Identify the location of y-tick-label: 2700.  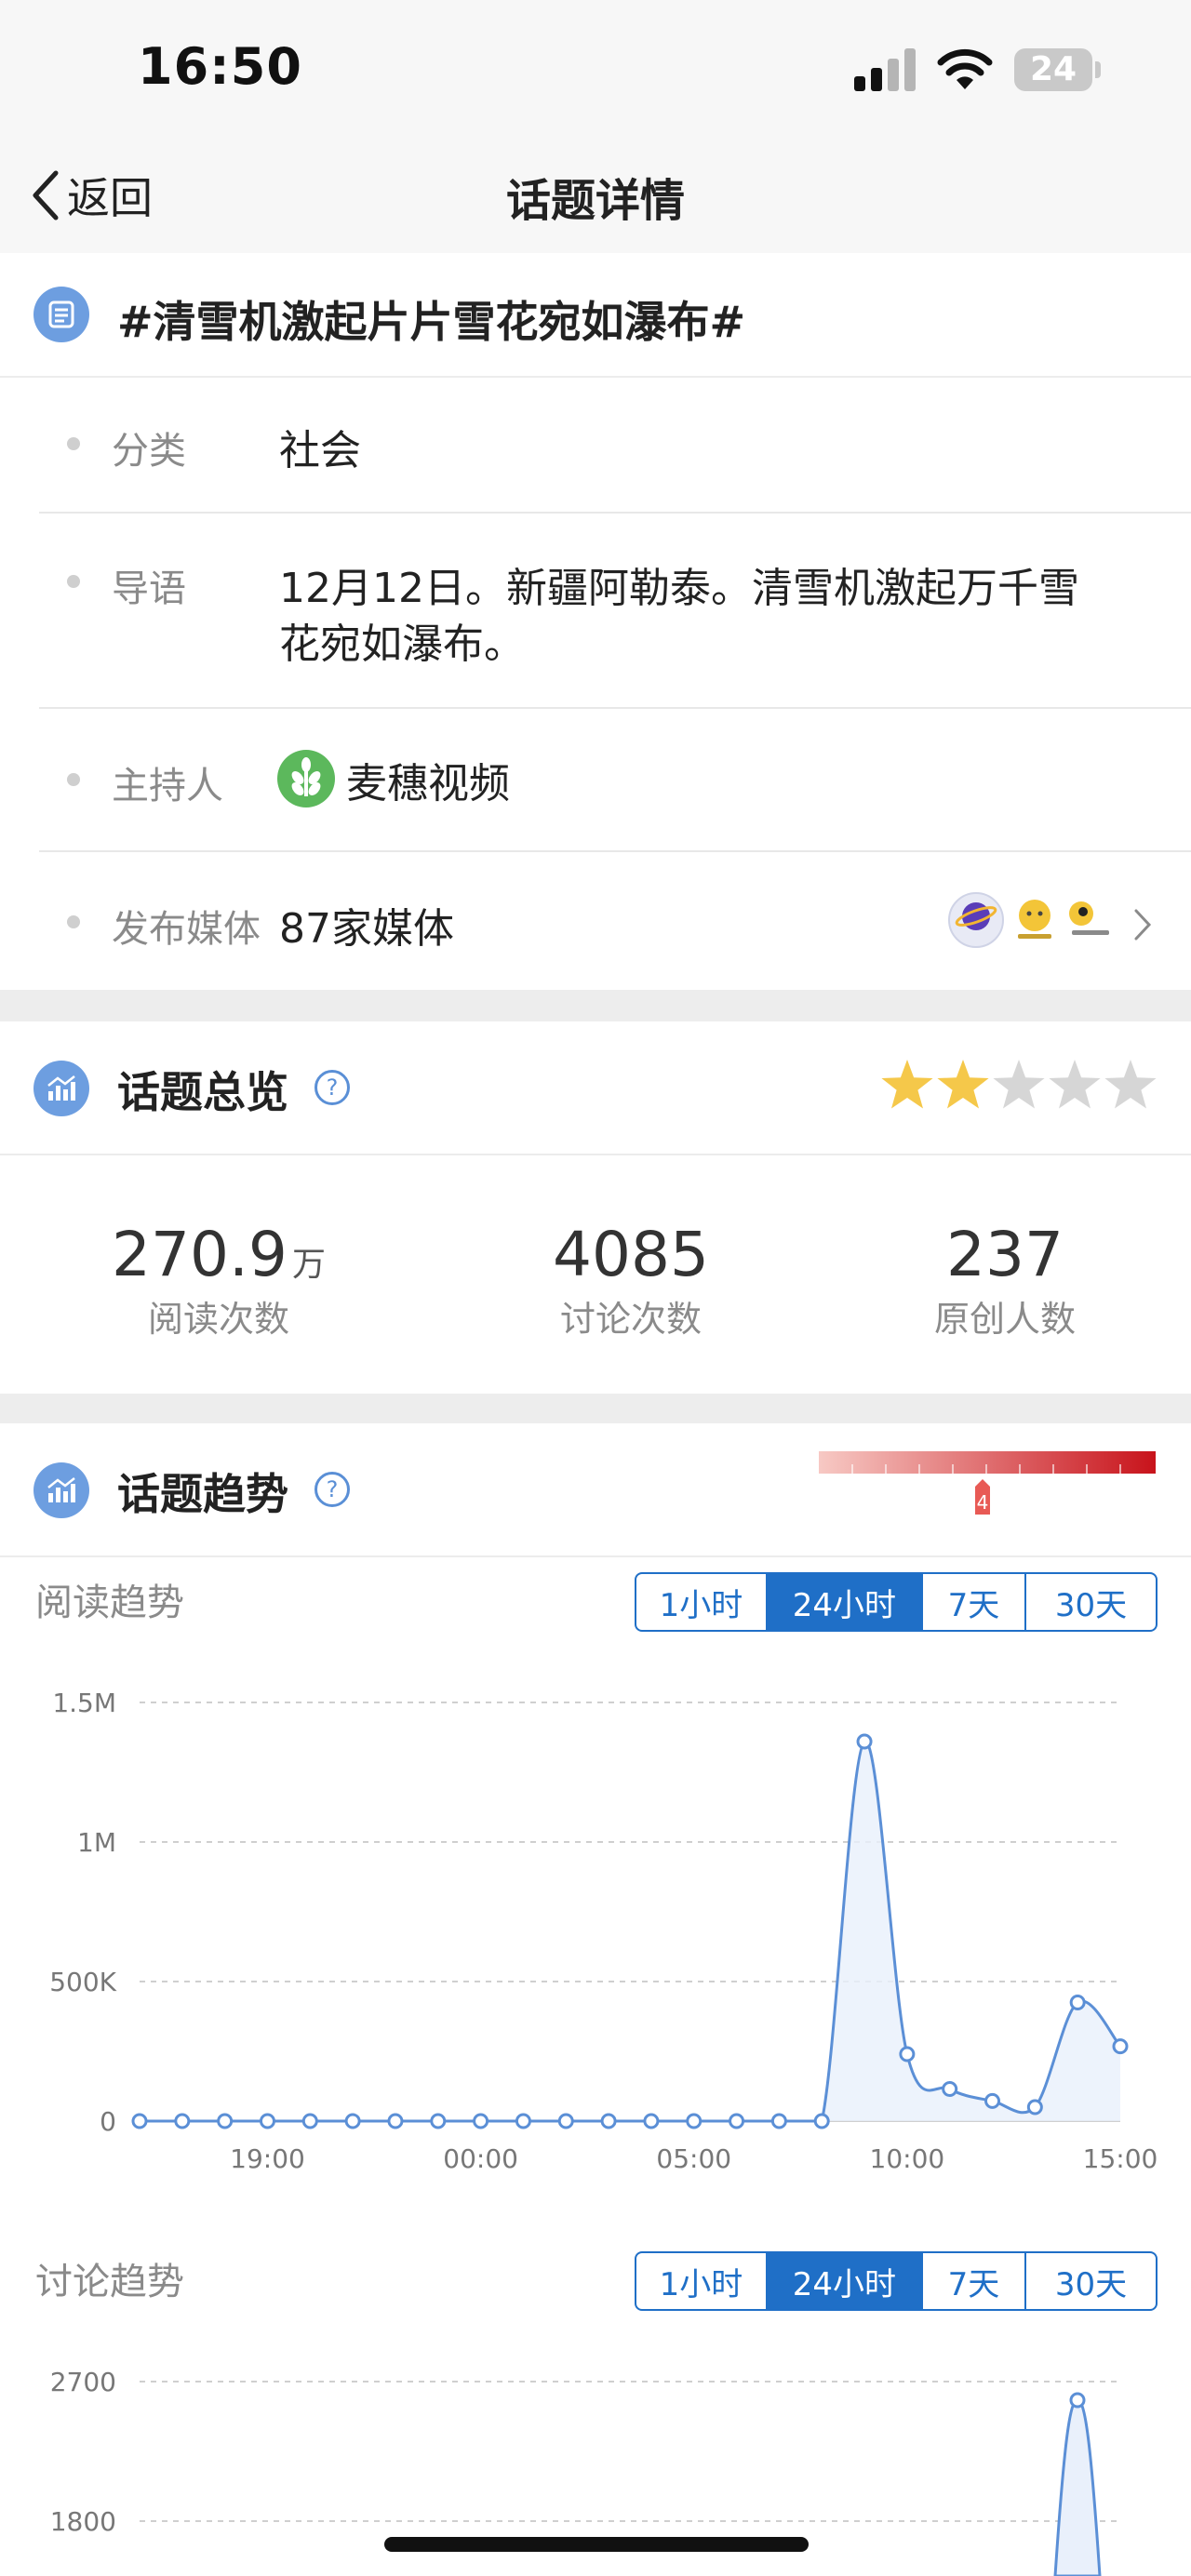
(83, 2382).